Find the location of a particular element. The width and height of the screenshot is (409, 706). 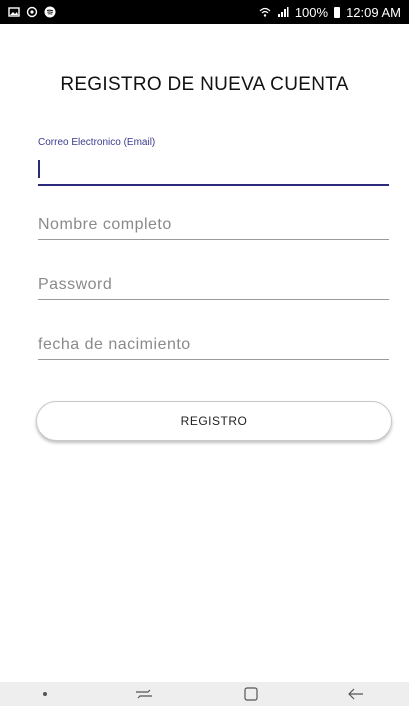

birth-date-field: fecha de nacimiento is located at coordinates (213, 347).